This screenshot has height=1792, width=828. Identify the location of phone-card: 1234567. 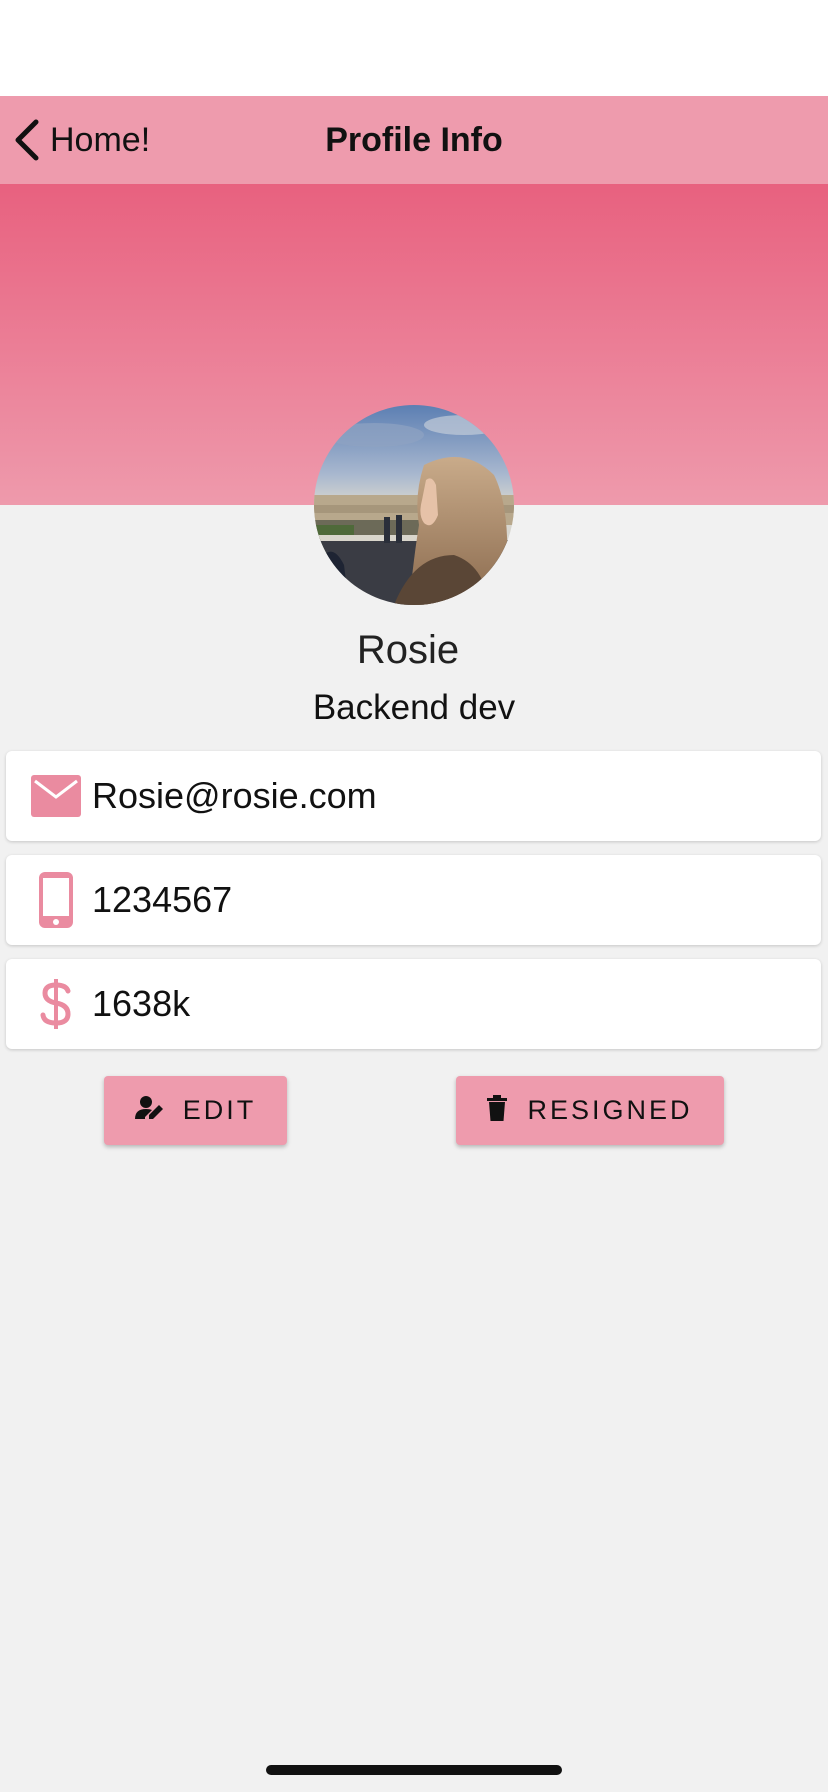
(413, 900).